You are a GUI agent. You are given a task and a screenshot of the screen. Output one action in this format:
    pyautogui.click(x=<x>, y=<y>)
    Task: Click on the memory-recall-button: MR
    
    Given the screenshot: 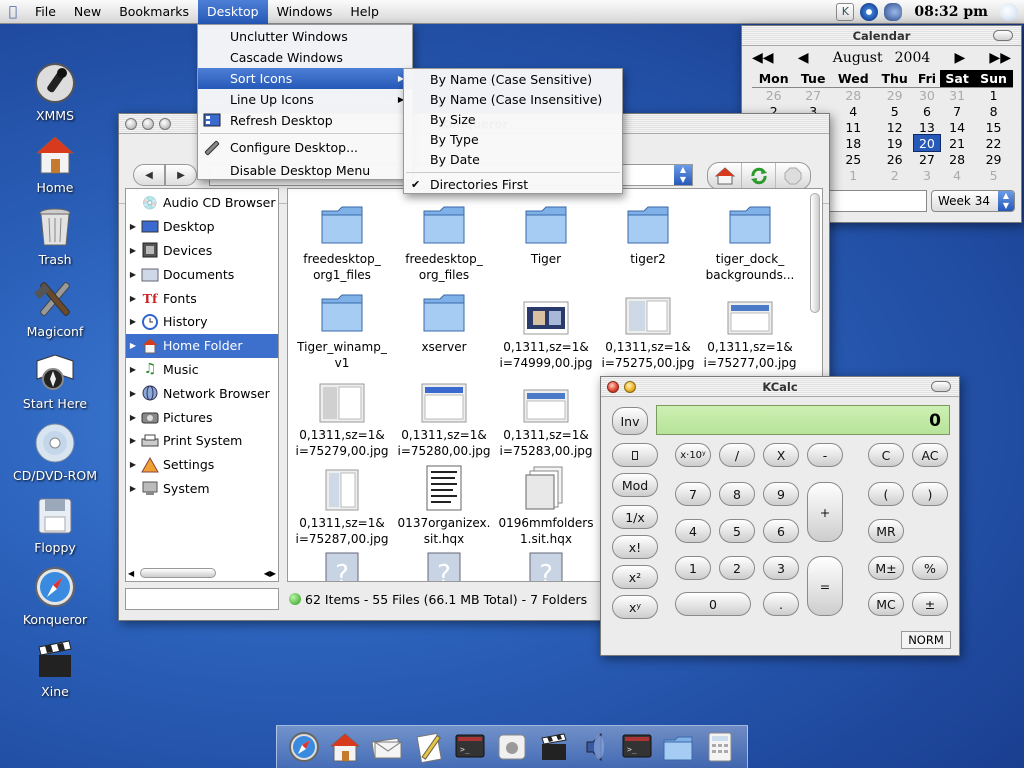 What is the action you would take?
    pyautogui.click(x=886, y=531)
    